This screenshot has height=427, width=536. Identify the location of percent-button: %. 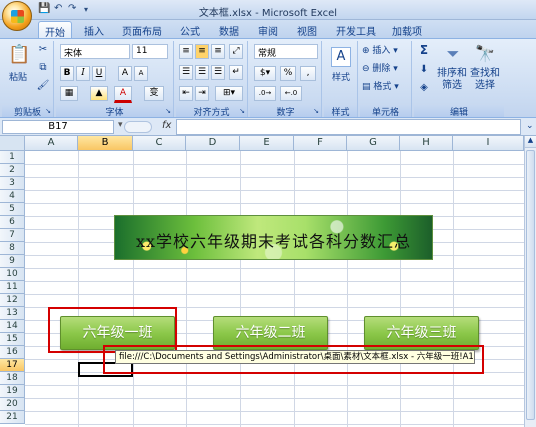
(288, 73).